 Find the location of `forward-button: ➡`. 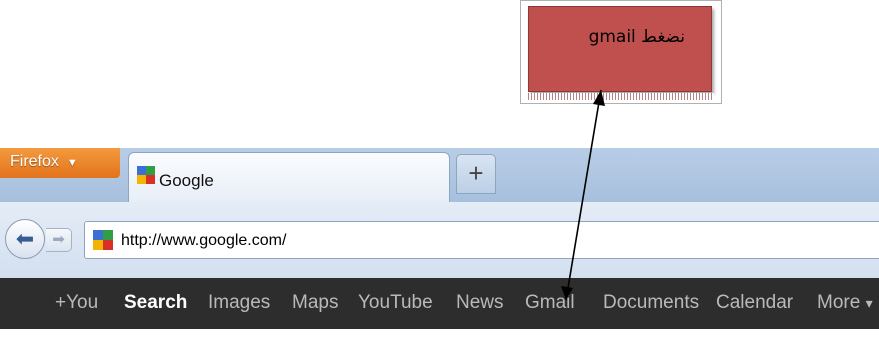

forward-button: ➡ is located at coordinates (59, 240).